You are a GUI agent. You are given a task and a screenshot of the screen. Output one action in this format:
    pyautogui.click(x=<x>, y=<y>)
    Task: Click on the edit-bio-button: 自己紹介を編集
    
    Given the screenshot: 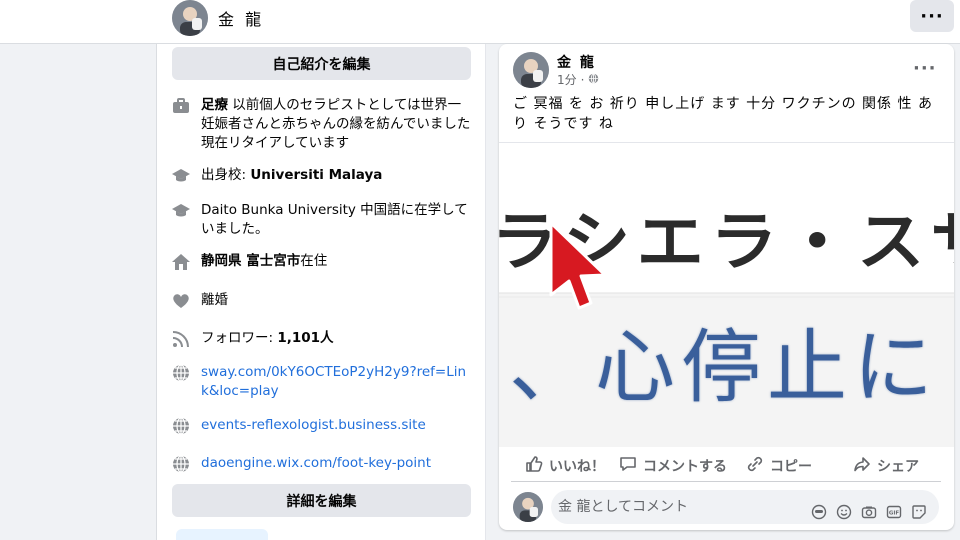 What is the action you would take?
    pyautogui.click(x=321, y=63)
    